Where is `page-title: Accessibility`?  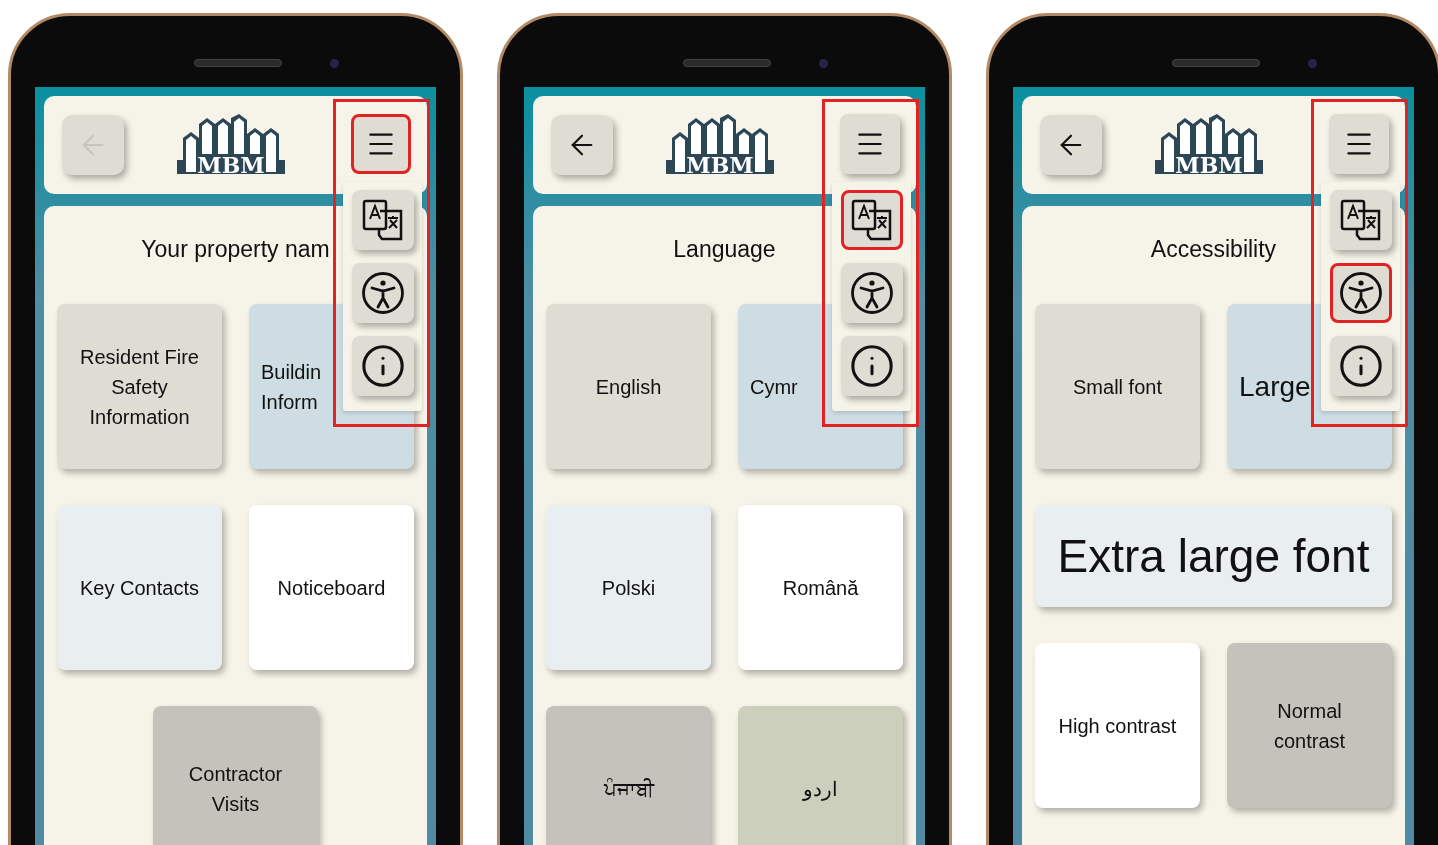
page-title: Accessibility is located at coordinates (1213, 249).